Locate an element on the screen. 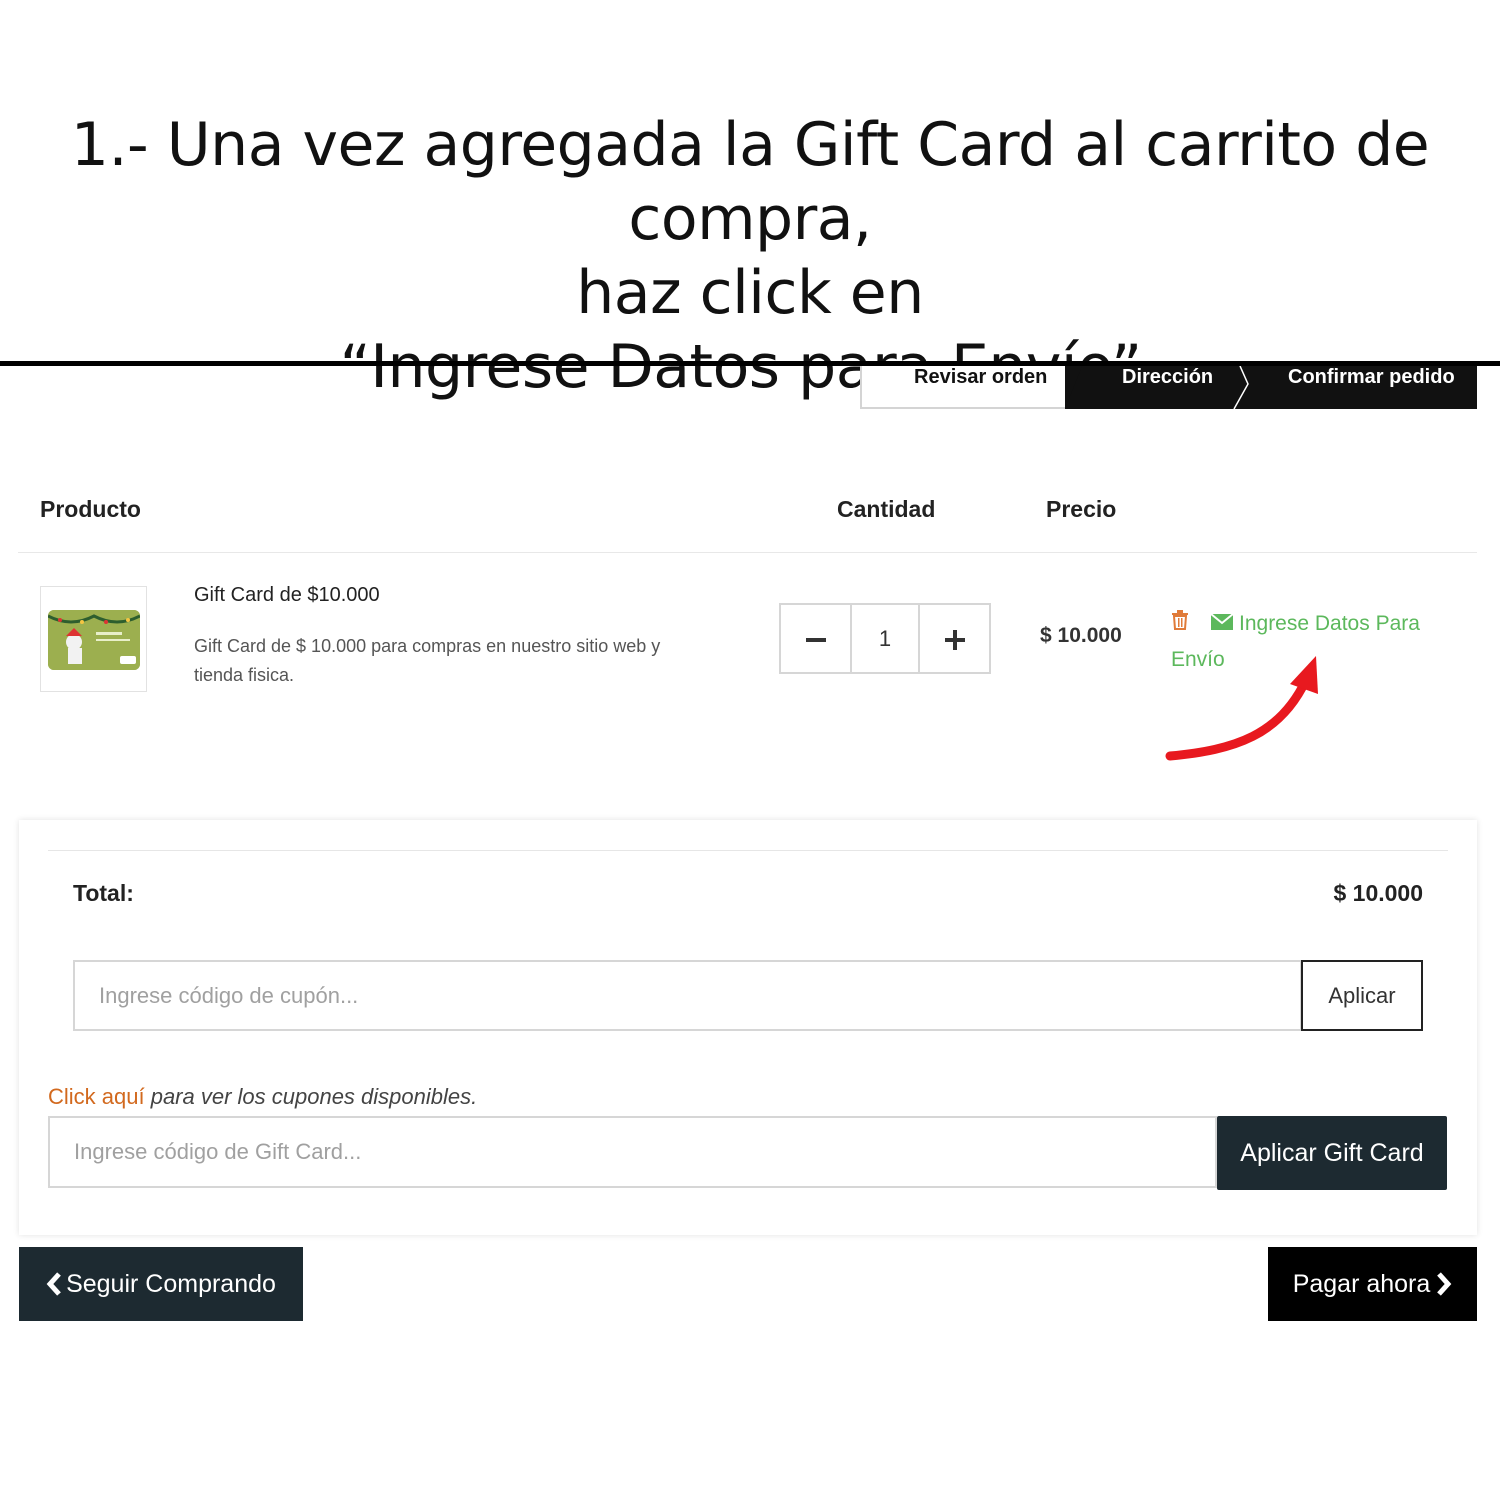  pay-now-button: Pagar ahora is located at coordinates (1372, 1284).